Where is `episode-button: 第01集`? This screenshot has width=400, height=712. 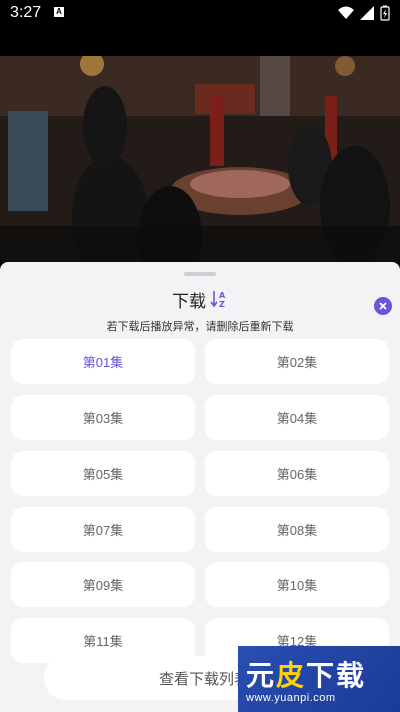 episode-button: 第01集 is located at coordinates (103, 361).